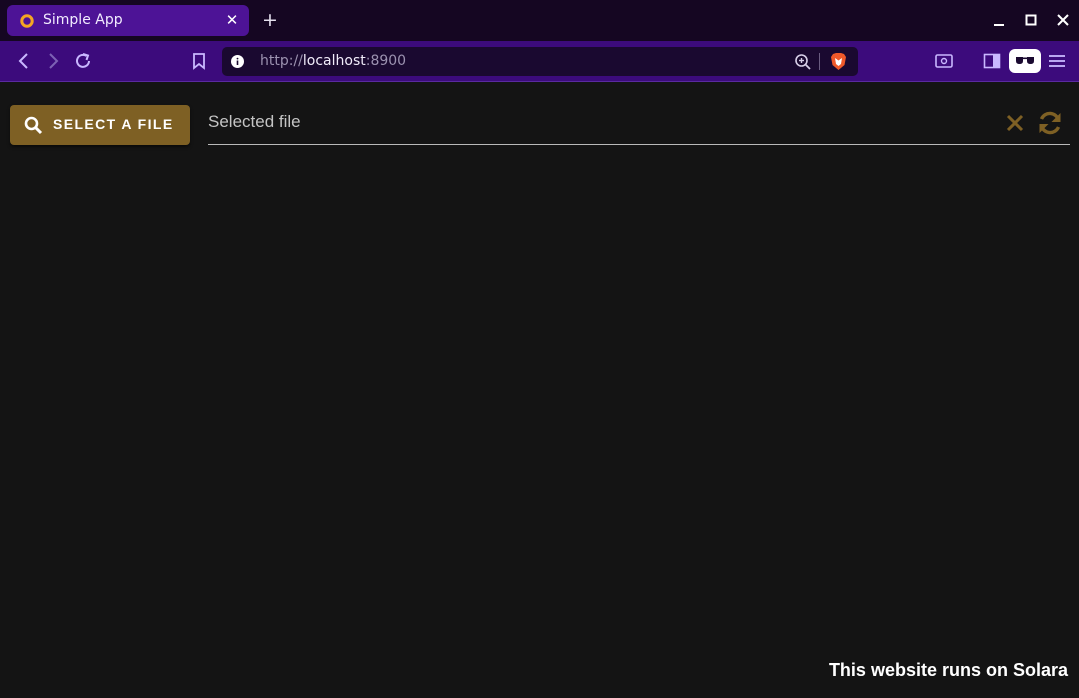 Image resolution: width=1079 pixels, height=698 pixels. Describe the element at coordinates (254, 121) in the screenshot. I see `selected-file-placeholder: Selected file` at that location.